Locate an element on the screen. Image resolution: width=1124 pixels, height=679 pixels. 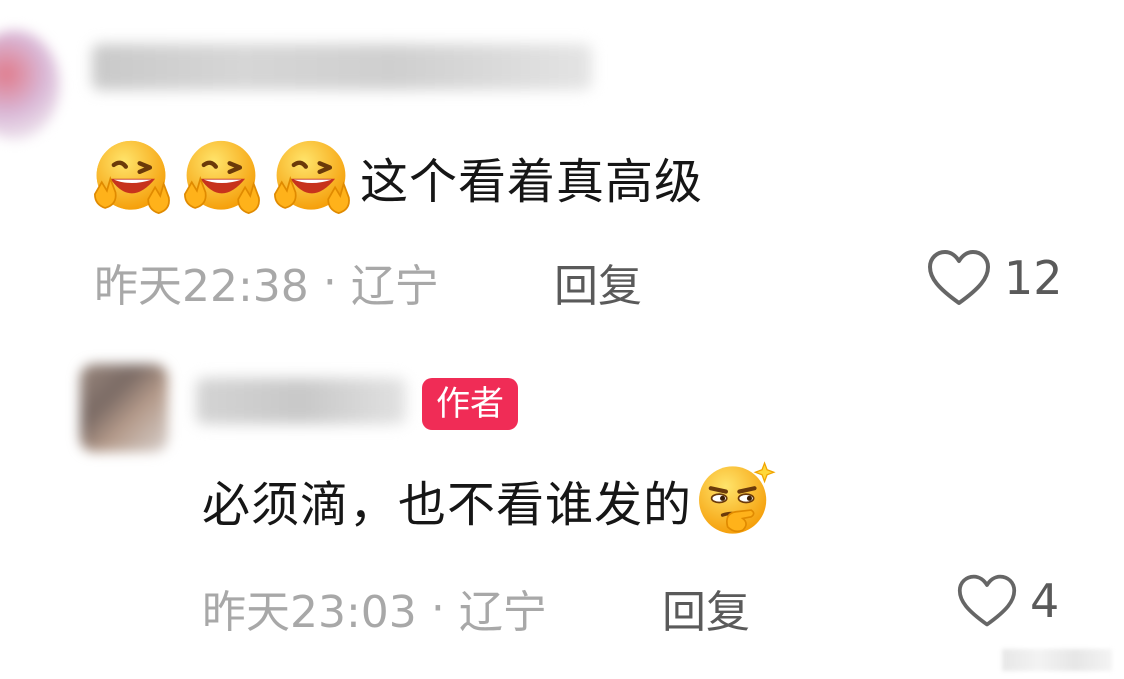
comment-meta: 昨天22:38 · 辽宁 is located at coordinates (266, 282).